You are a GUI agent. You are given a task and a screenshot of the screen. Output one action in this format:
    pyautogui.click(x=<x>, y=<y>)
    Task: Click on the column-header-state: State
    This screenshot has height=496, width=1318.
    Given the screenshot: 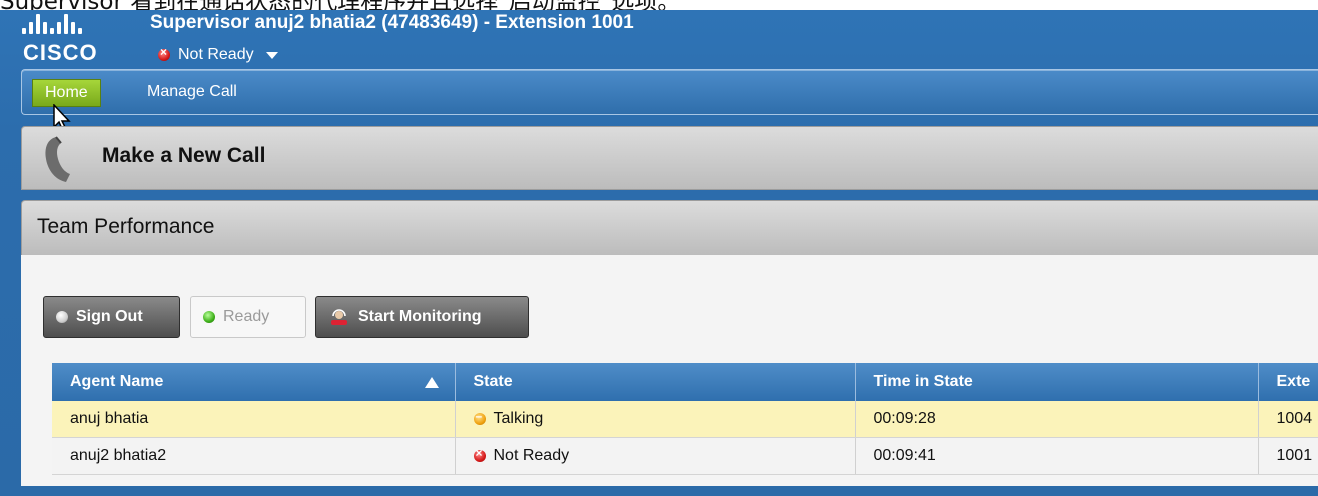 What is the action you would take?
    pyautogui.click(x=655, y=382)
    